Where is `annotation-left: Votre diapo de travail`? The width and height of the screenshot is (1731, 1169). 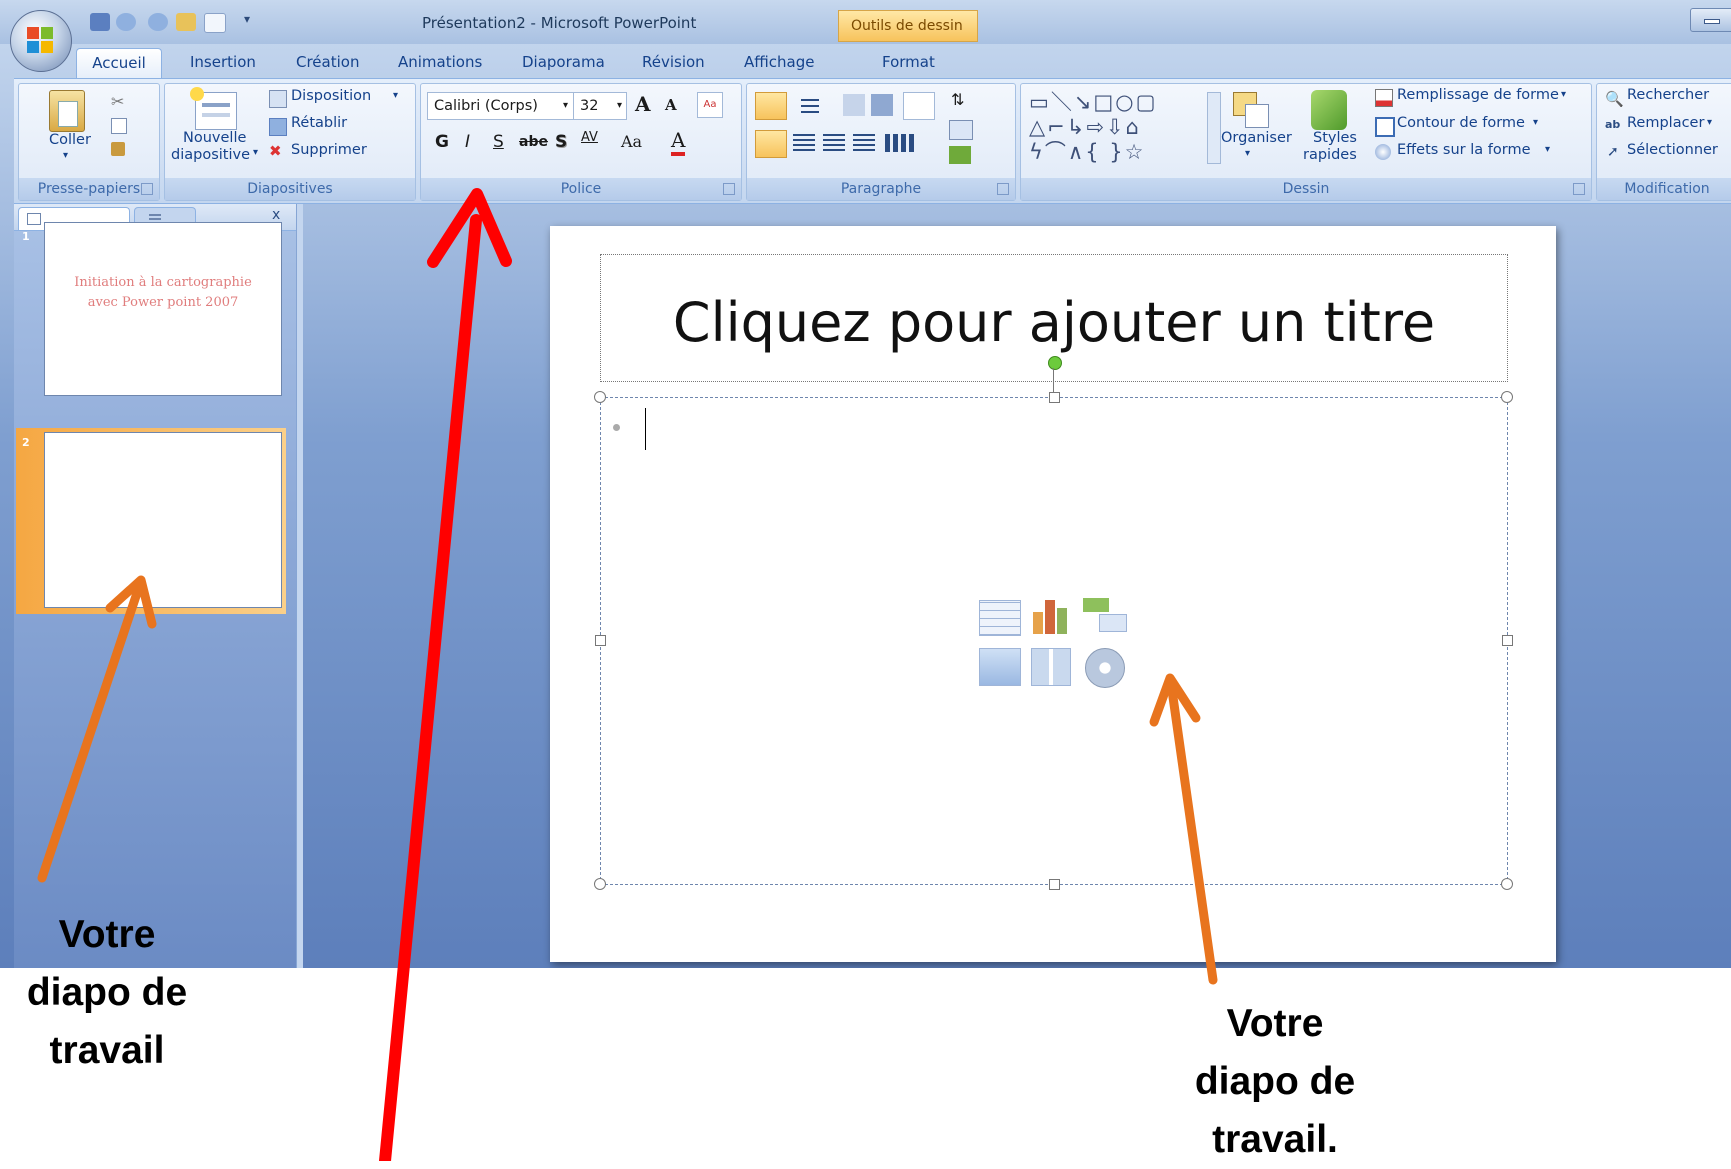
annotation-left: Votre diapo de travail is located at coordinates (107, 993).